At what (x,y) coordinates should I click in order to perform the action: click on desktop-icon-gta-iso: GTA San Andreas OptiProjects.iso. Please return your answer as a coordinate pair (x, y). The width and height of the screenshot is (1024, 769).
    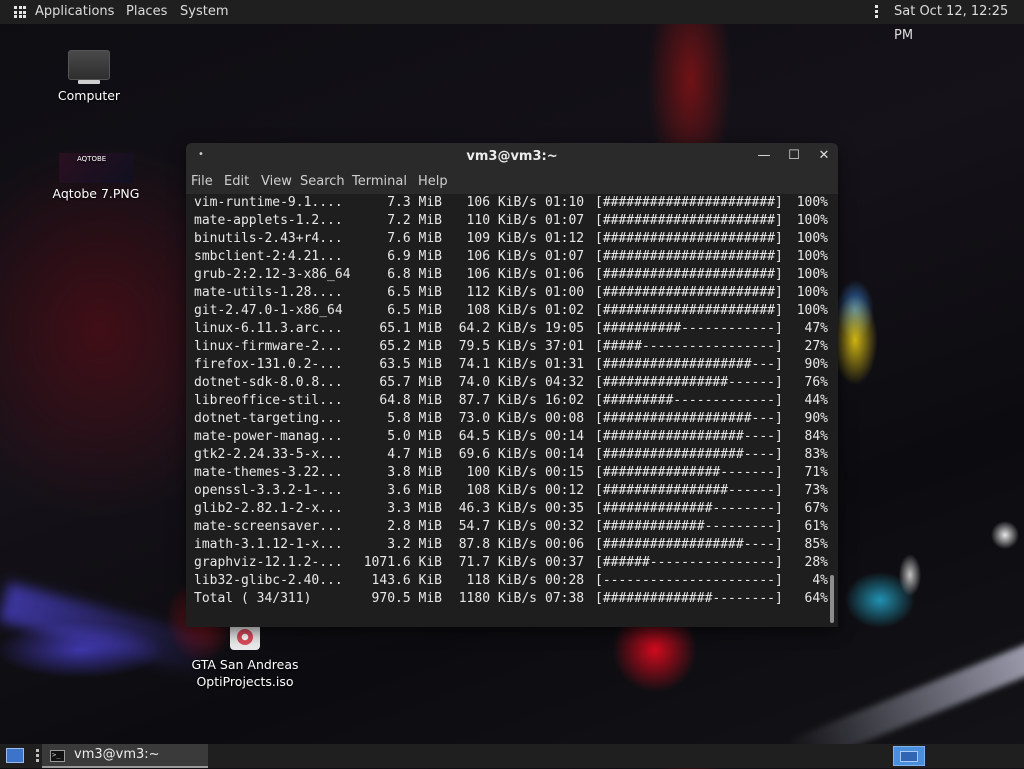
    Looking at the image, I should click on (245, 657).